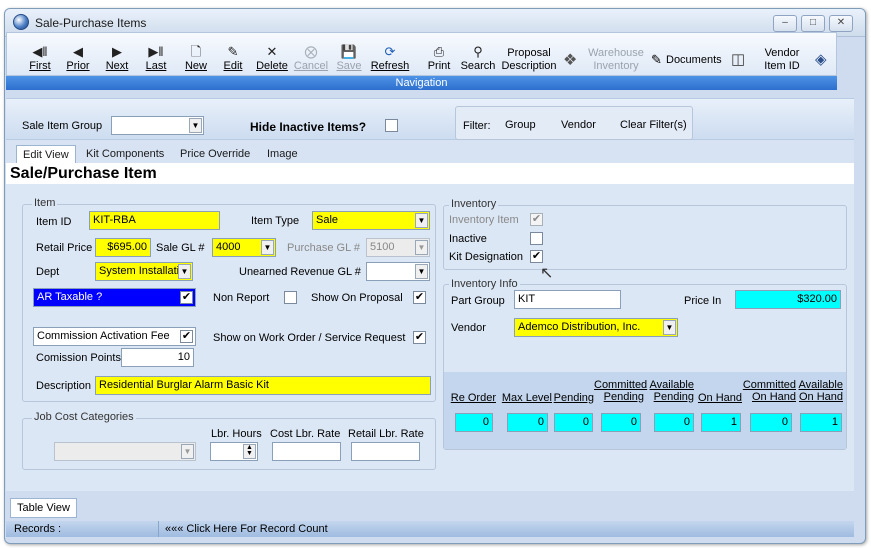 This screenshot has height=548, width=871. What do you see at coordinates (421, 83) in the screenshot?
I see `navigation-section-bar: Navigation` at bounding box center [421, 83].